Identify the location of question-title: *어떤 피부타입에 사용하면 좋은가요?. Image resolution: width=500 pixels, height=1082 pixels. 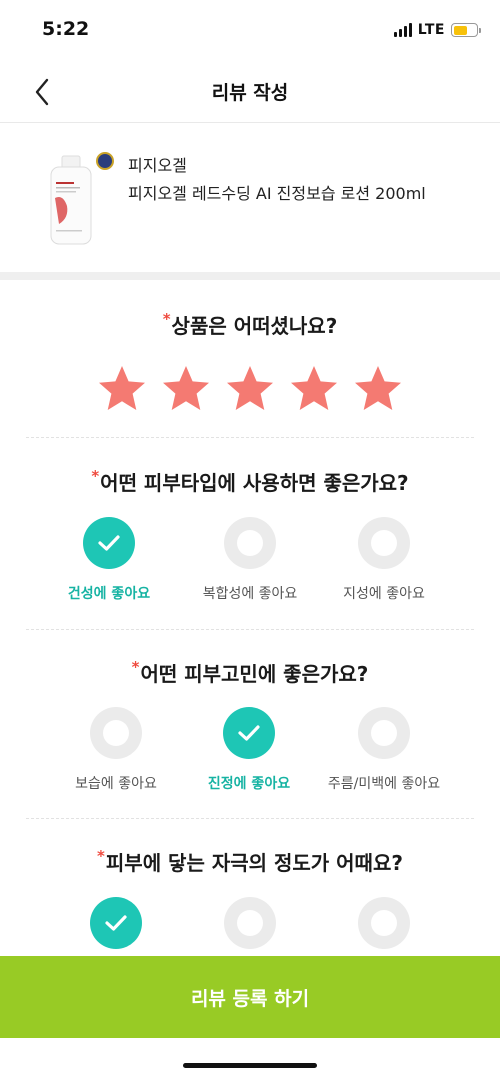
(250, 481).